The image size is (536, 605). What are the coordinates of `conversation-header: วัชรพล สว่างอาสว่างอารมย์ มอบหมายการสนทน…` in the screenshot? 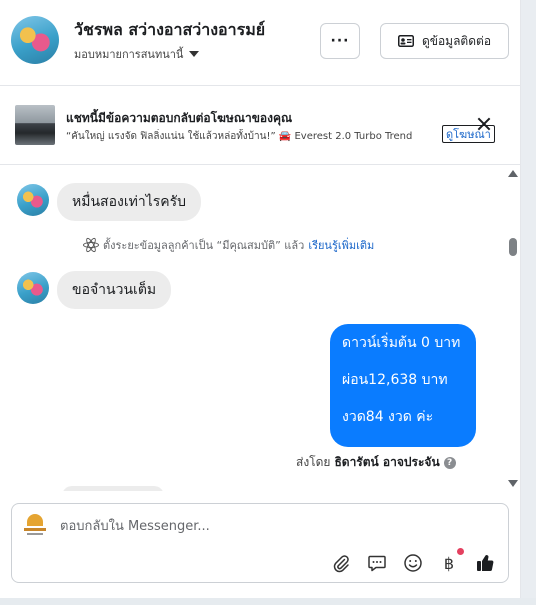 It's located at (260, 43).